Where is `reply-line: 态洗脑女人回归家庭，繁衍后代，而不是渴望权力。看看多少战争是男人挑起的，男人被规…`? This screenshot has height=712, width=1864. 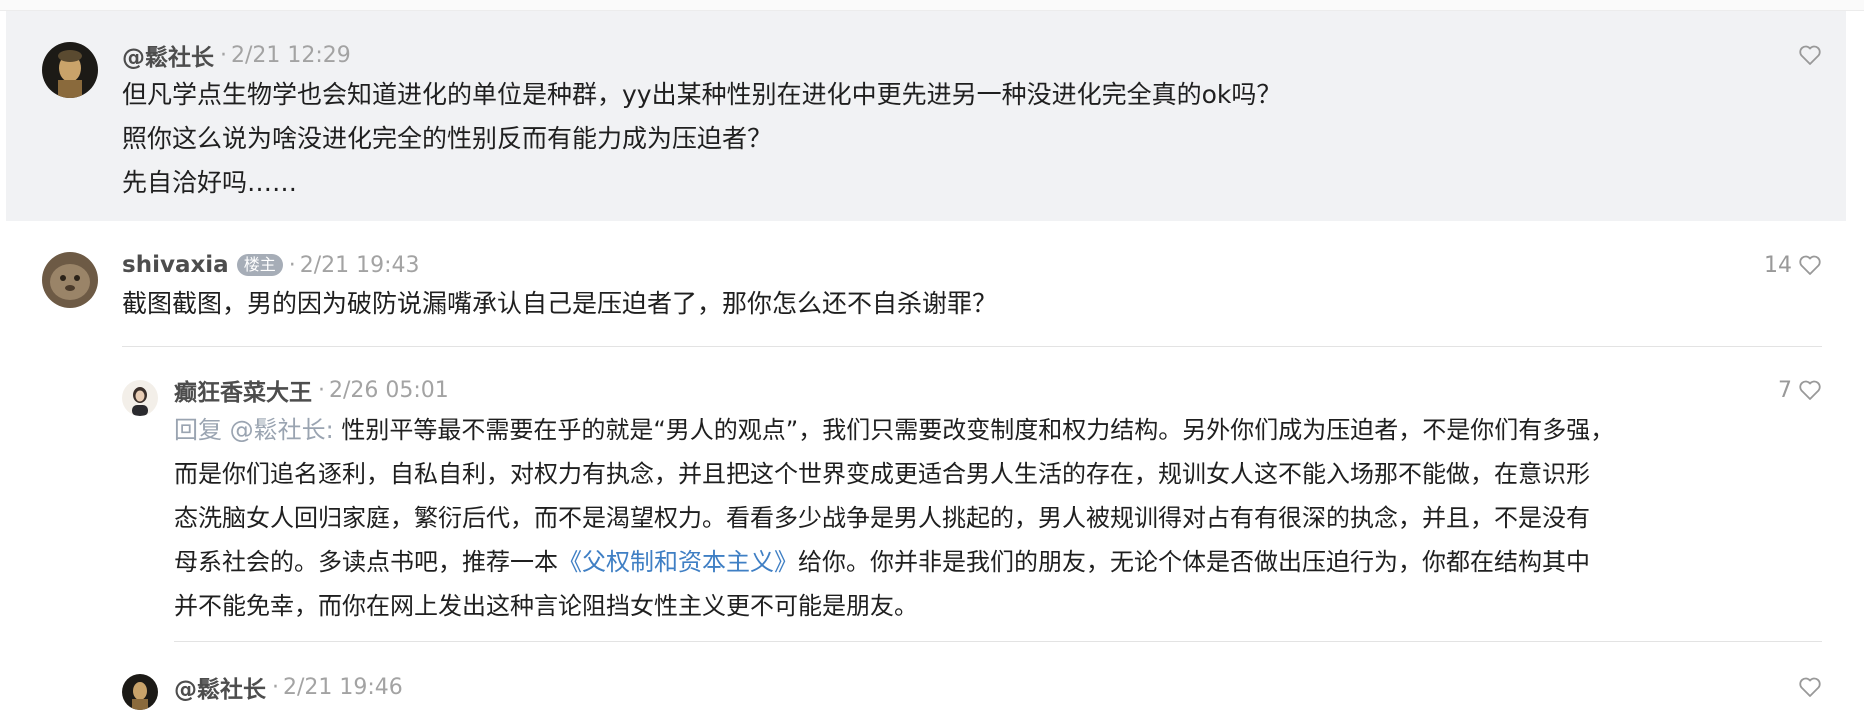
reply-line: 态洗脑女人回归家庭，繁衍后代，而不是渴望权力。看看多少战争是男人挑起的，男人被规… is located at coordinates (882, 518).